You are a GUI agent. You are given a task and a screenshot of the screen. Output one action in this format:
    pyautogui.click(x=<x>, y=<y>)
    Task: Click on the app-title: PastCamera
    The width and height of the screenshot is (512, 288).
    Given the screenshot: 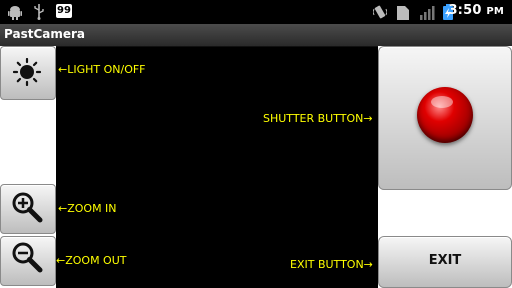 What is the action you would take?
    pyautogui.click(x=45, y=34)
    